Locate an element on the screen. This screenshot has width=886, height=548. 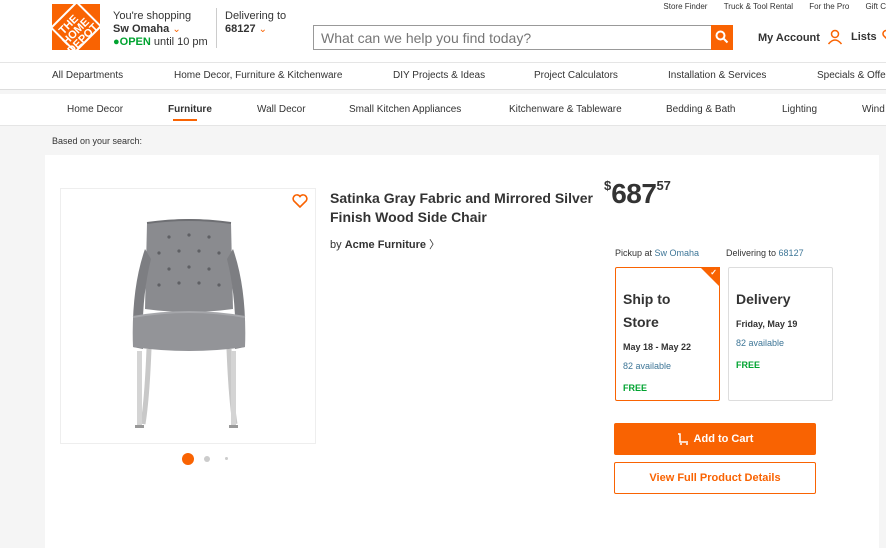
favorite-button is located at coordinates (300, 203).